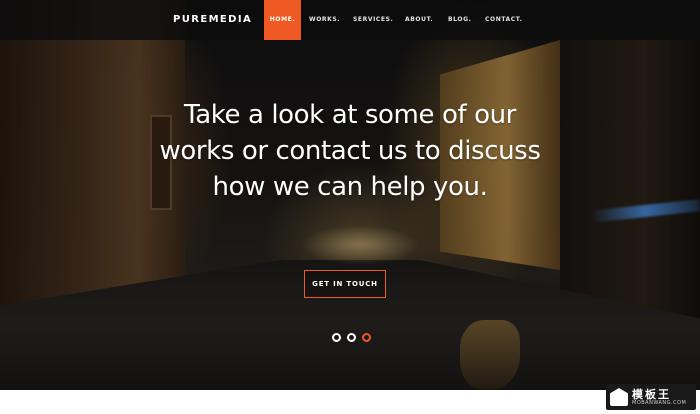  I want to click on nav-item-services: SERVICES., so click(373, 20).